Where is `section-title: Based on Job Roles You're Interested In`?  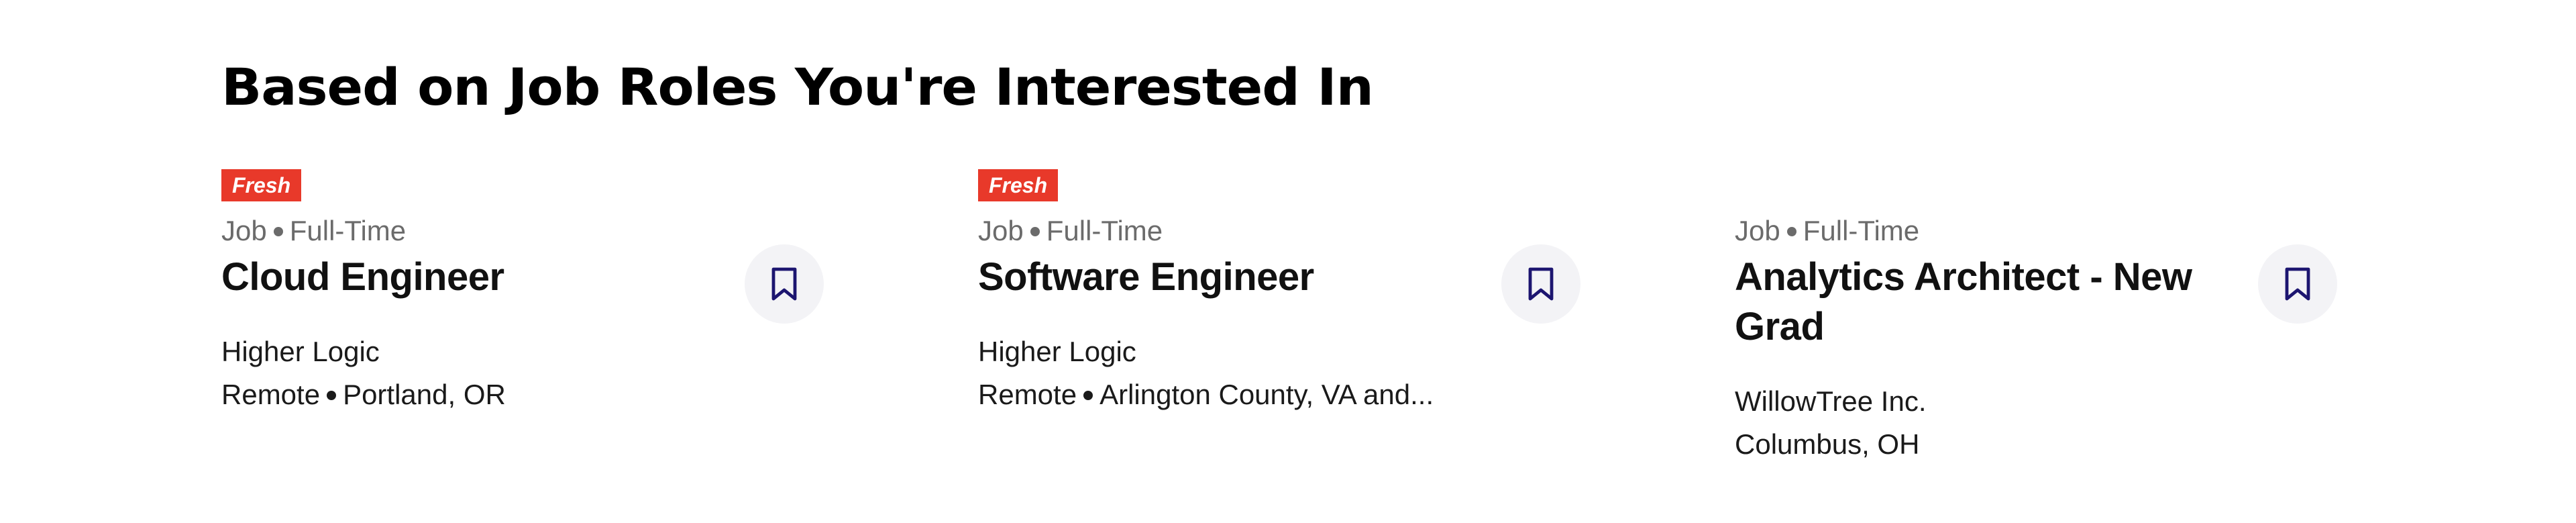 section-title: Based on Job Roles You're Interested In is located at coordinates (797, 87).